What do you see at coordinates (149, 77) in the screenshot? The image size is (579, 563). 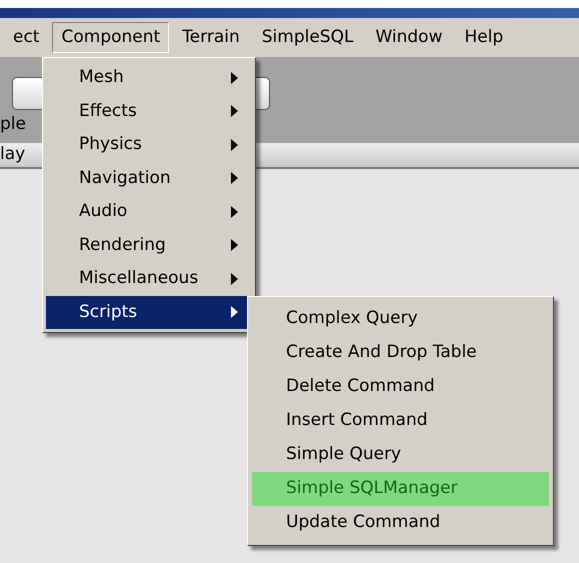 I see `menu-entry: Mesh` at bounding box center [149, 77].